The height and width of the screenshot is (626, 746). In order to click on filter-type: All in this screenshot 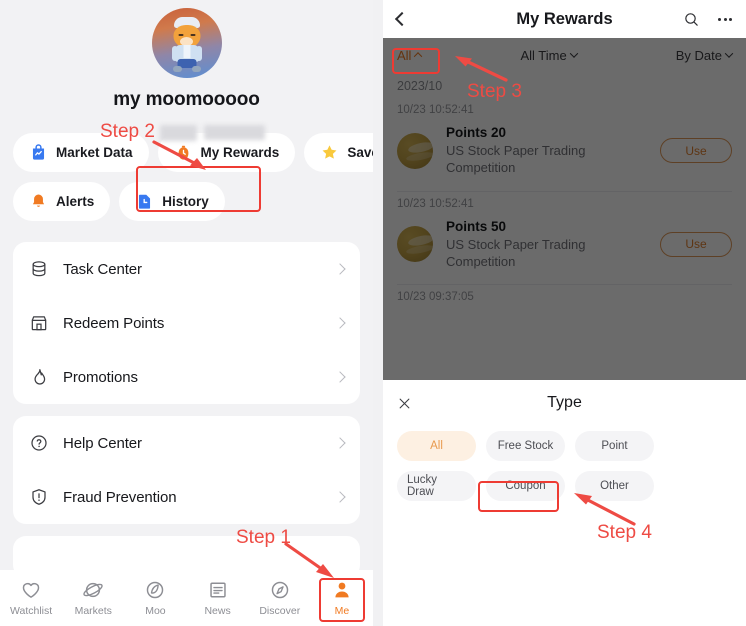, I will do `click(410, 55)`.